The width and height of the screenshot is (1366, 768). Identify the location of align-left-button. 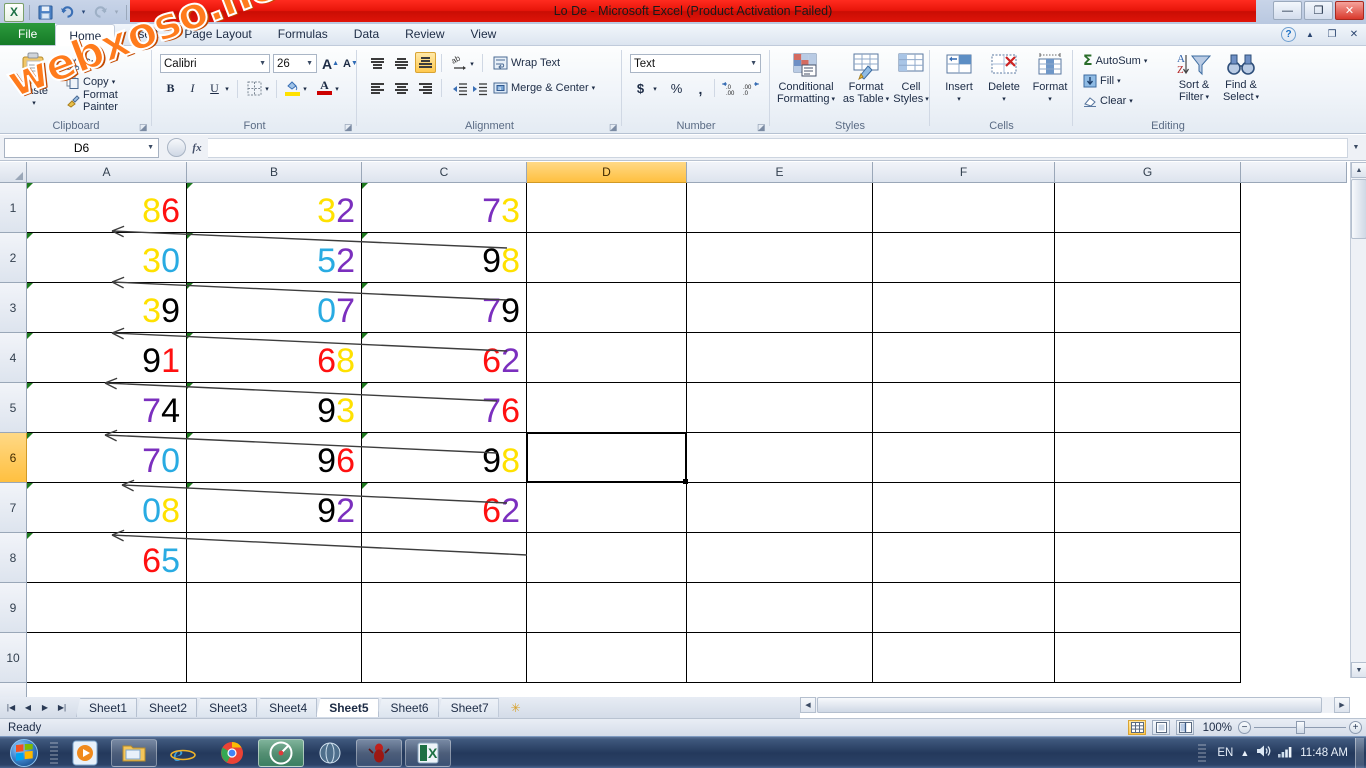
(377, 88).